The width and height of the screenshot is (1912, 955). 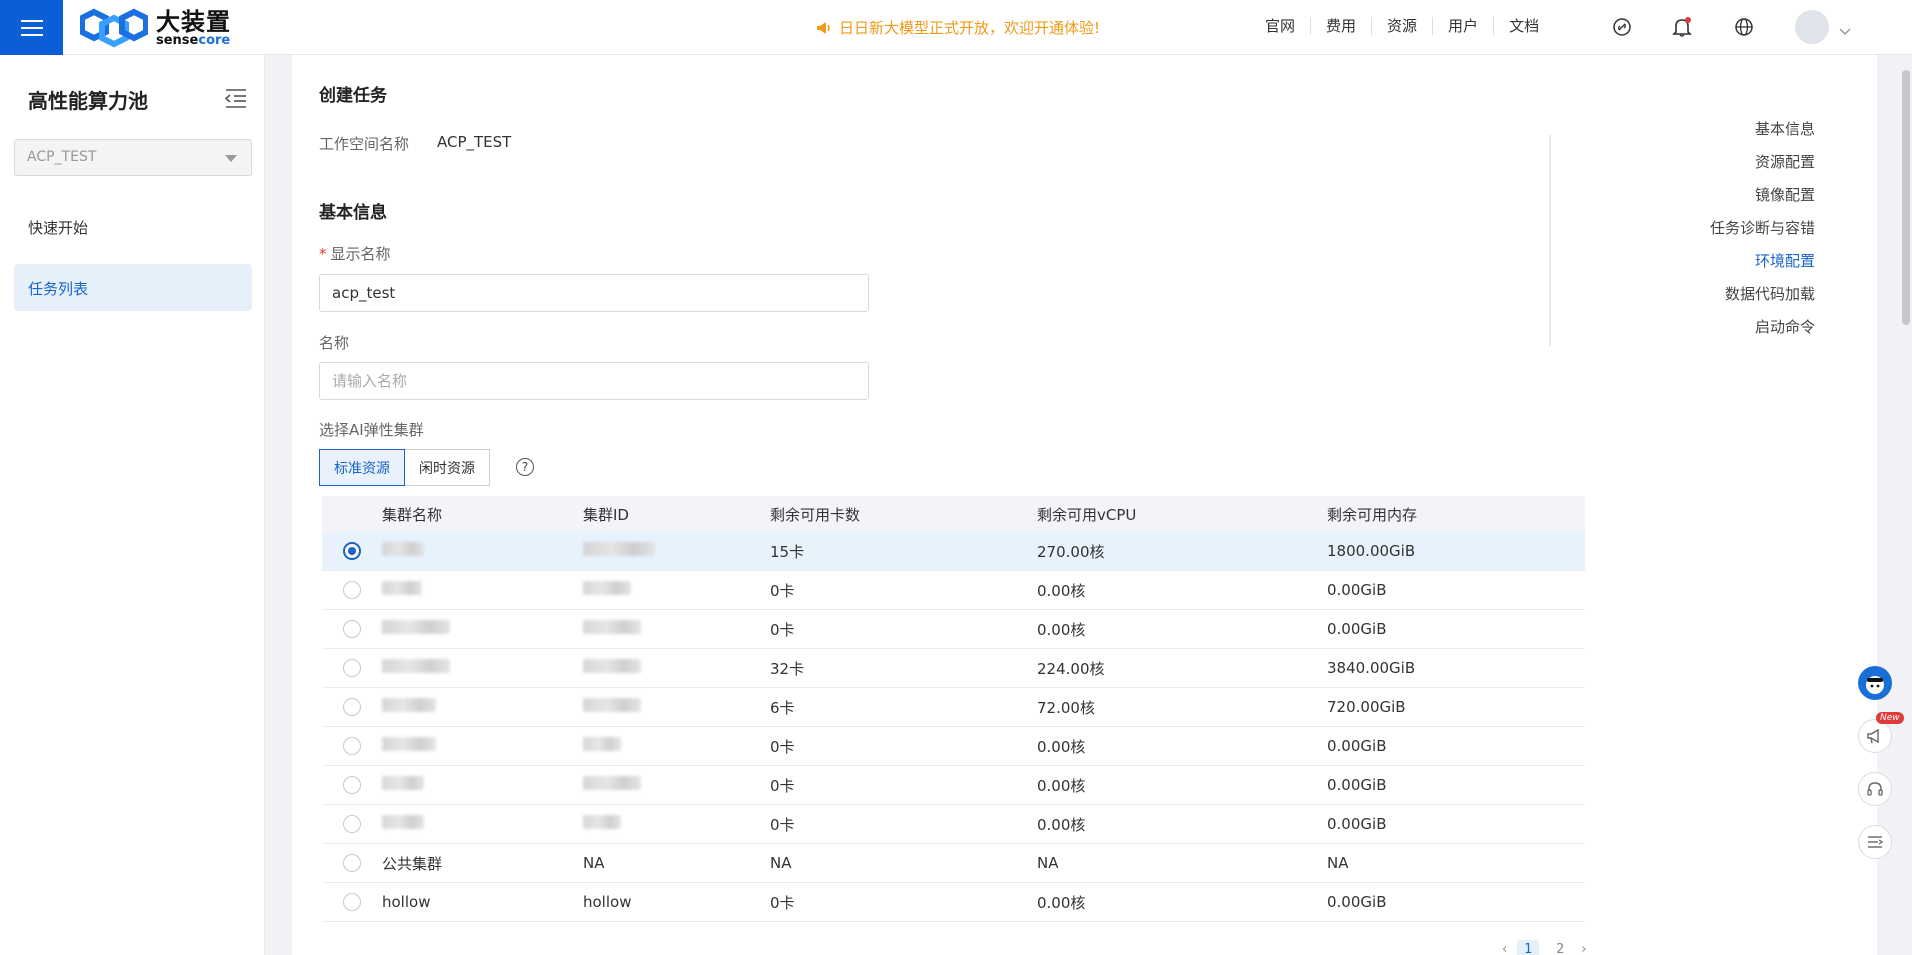 I want to click on menu-button, so click(x=31, y=27).